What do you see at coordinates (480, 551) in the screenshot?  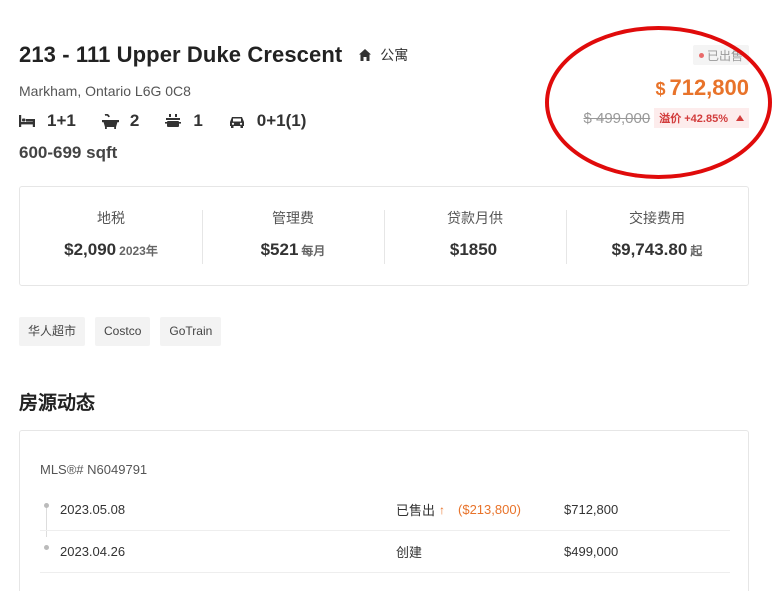 I see `history-status: 创建` at bounding box center [480, 551].